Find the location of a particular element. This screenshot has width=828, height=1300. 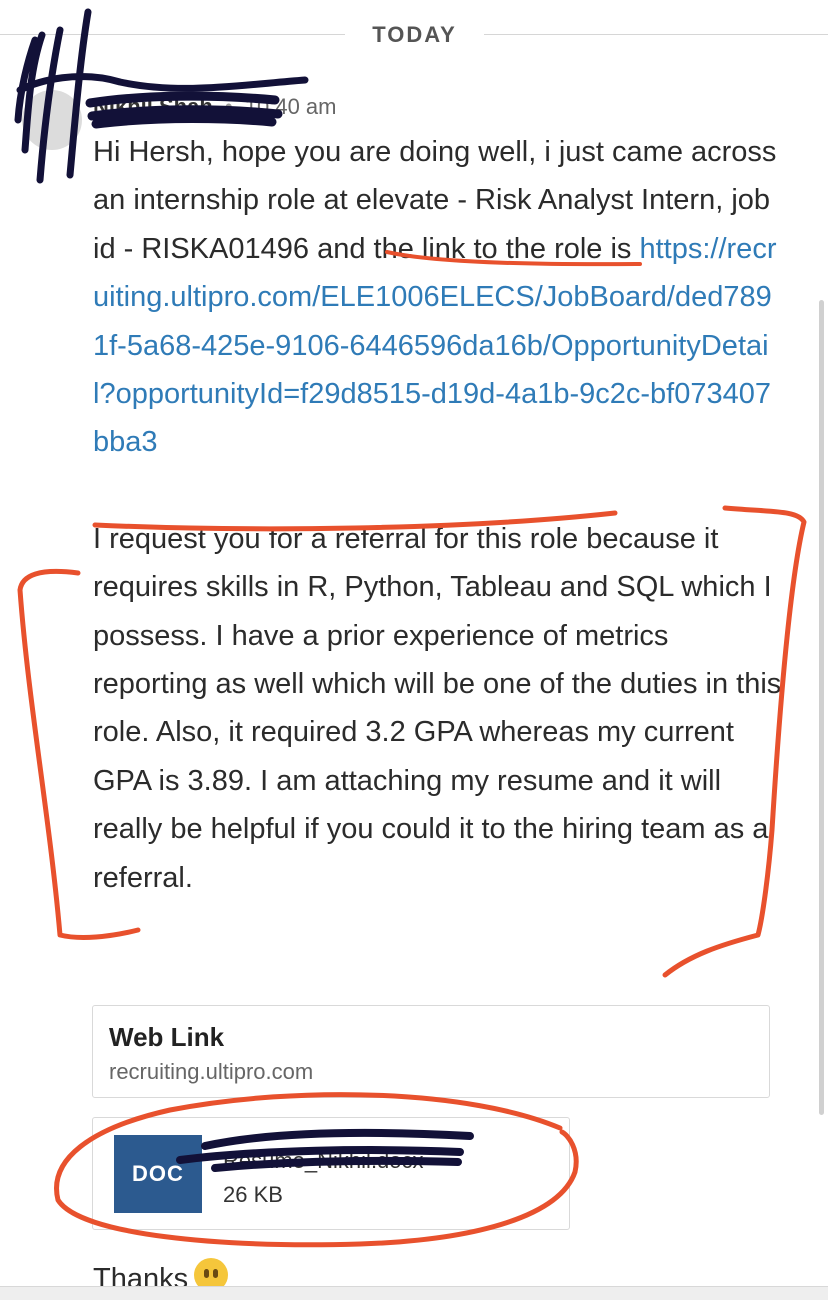

attachment-card: DOC Resume_Nikhil.docx 26 KB is located at coordinates (331, 1173).